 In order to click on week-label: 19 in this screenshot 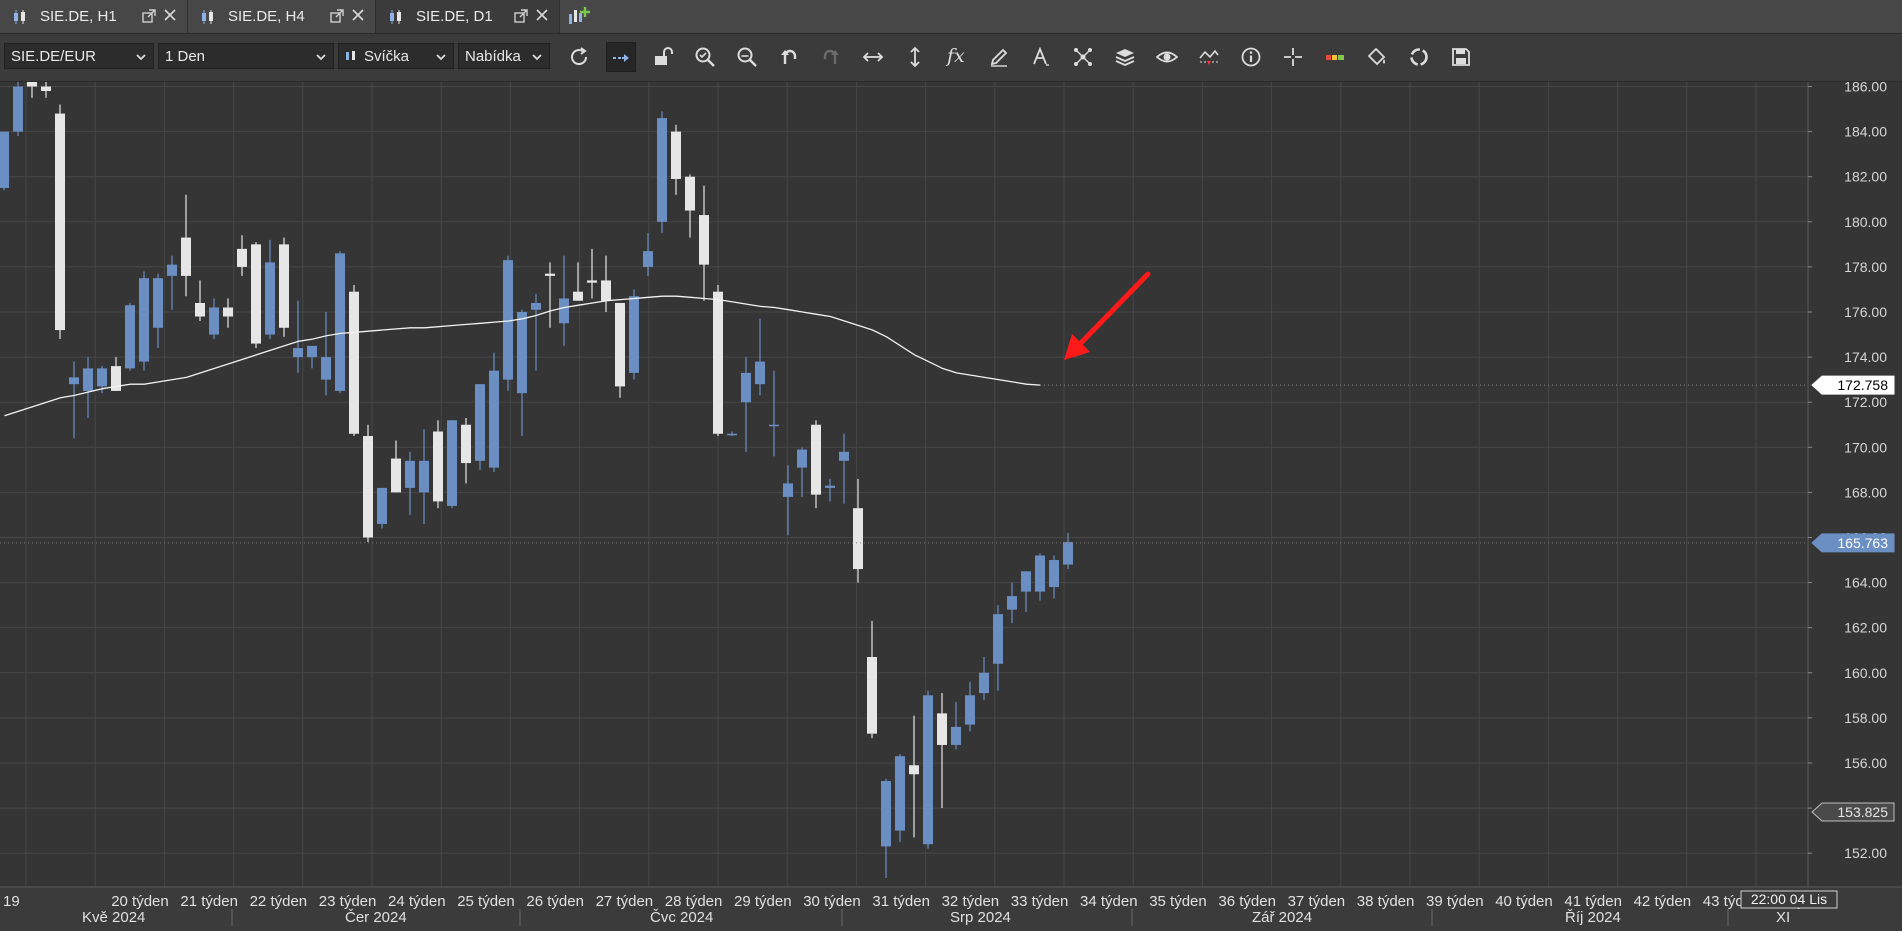, I will do `click(11, 901)`.